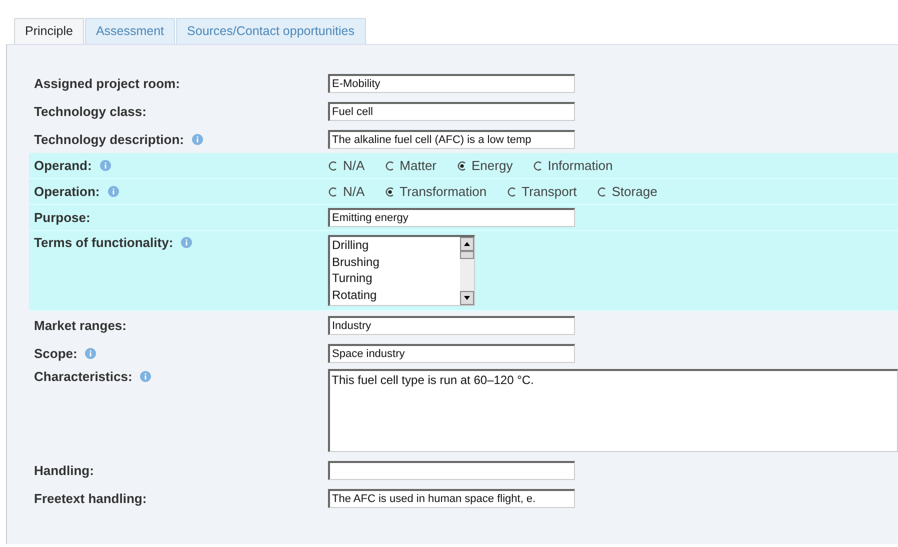 The height and width of the screenshot is (547, 898). What do you see at coordinates (451, 498) in the screenshot?
I see `text-field: The AFC is used in human space flight, e.` at bounding box center [451, 498].